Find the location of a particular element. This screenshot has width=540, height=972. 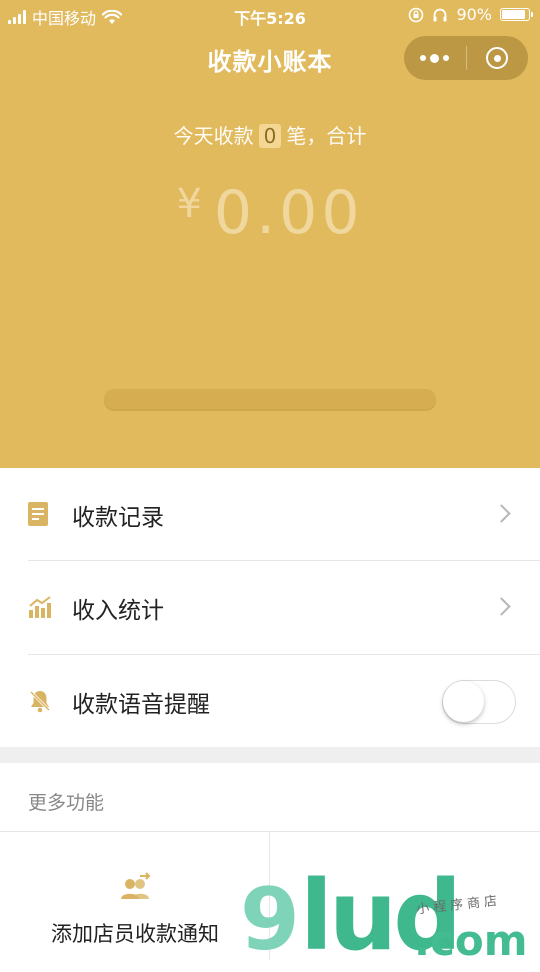

more-section-label: 更多功能 is located at coordinates (66, 803).